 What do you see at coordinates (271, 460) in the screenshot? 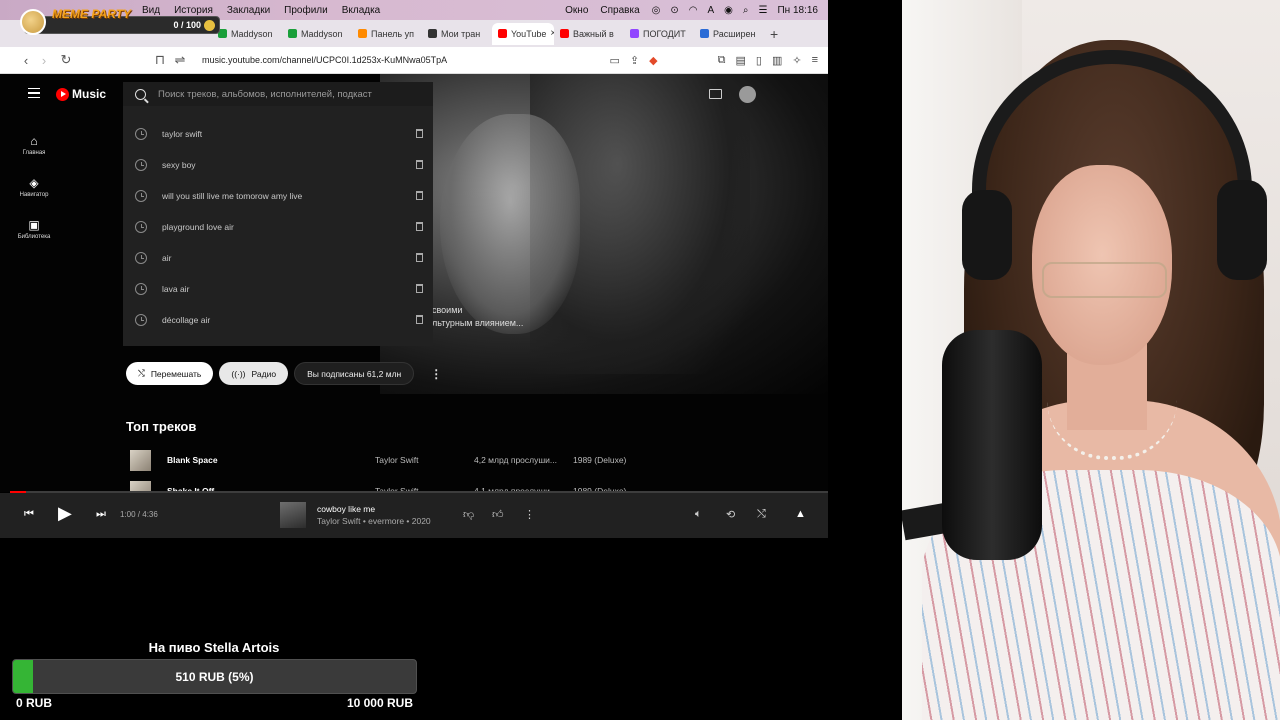
I see `track-name: Blank Space` at bounding box center [271, 460].